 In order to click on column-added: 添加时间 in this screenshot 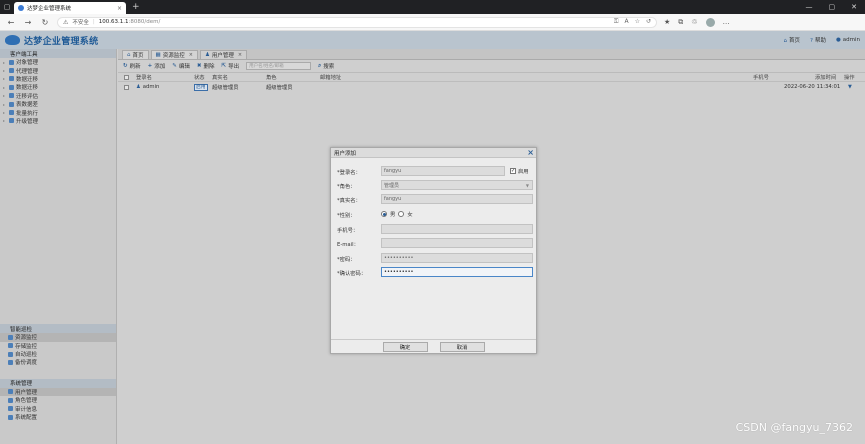, I will do `click(825, 77)`.